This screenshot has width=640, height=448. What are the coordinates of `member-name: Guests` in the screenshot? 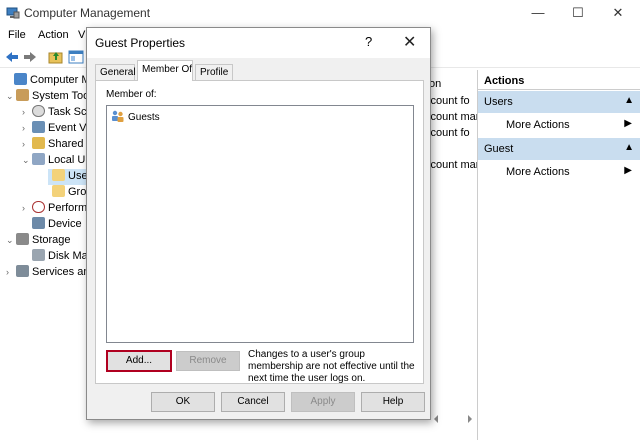 It's located at (144, 117).